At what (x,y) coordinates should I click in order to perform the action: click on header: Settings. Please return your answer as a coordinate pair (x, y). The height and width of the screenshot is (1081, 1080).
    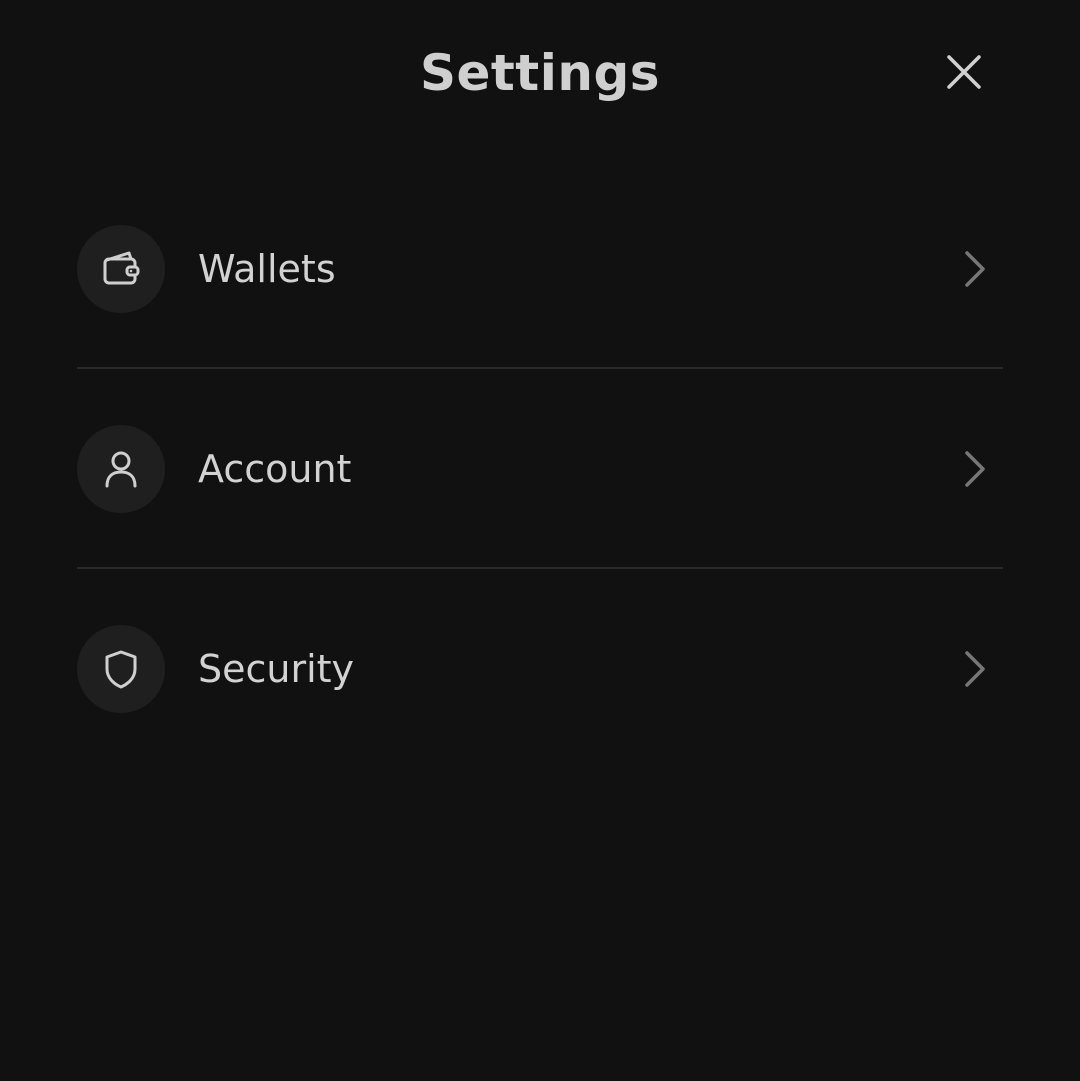
    Looking at the image, I should click on (540, 75).